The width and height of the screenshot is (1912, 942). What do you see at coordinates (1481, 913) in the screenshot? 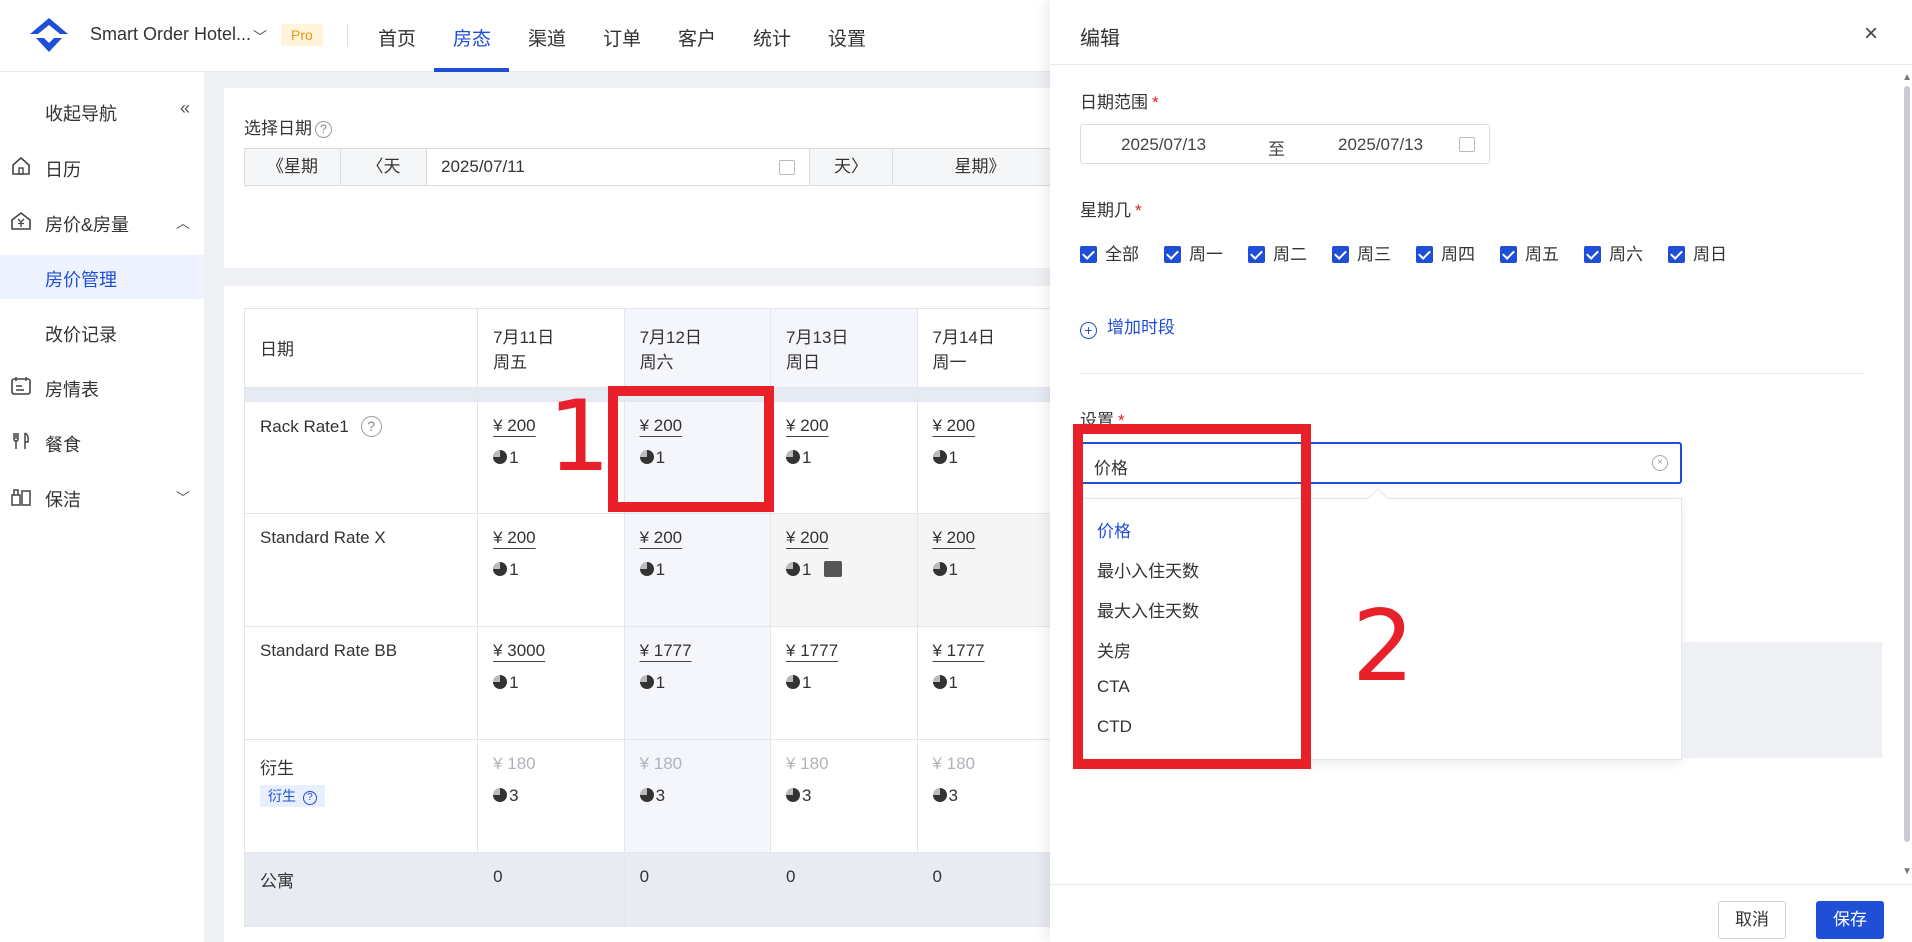
I see `drawer-footer: 取消 保存` at bounding box center [1481, 913].